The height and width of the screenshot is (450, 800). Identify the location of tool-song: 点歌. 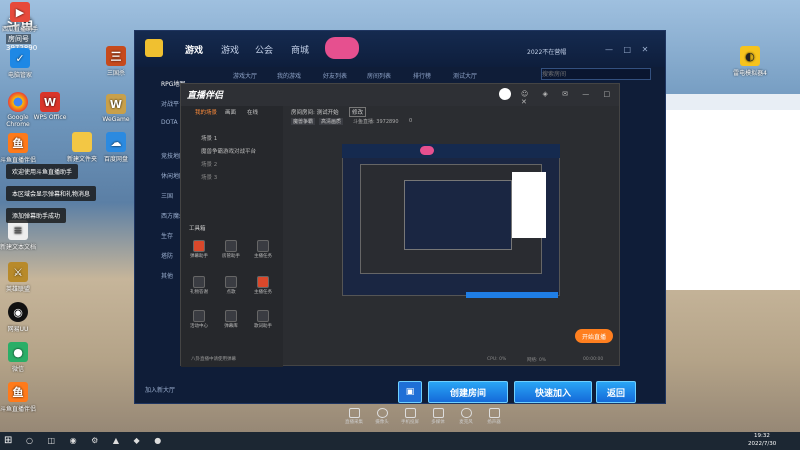
(231, 285).